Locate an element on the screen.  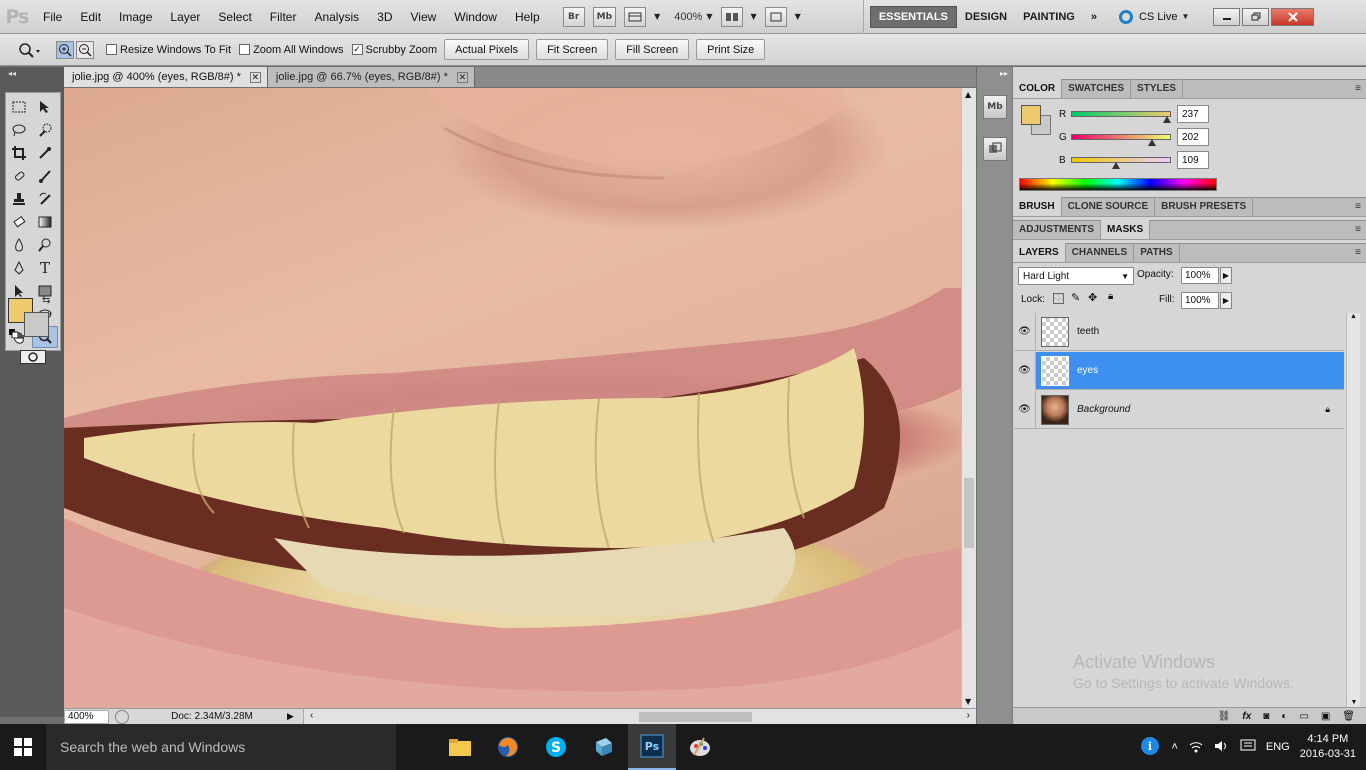
tab-masks: MASKS is located at coordinates (1126, 229).